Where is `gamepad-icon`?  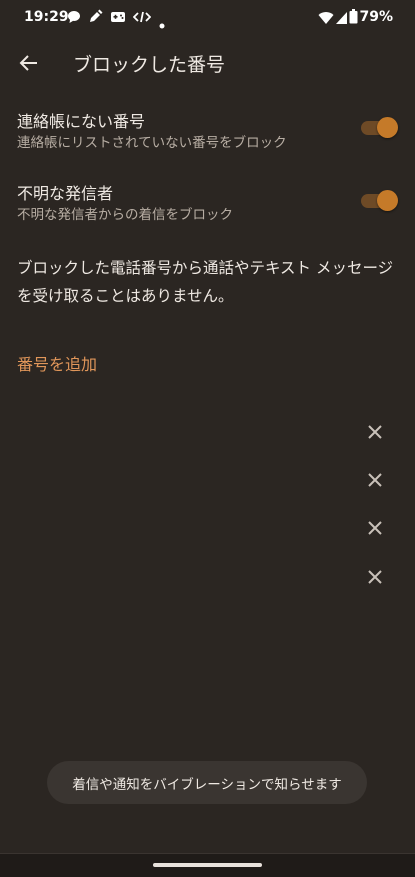
gamepad-icon is located at coordinates (118, 18).